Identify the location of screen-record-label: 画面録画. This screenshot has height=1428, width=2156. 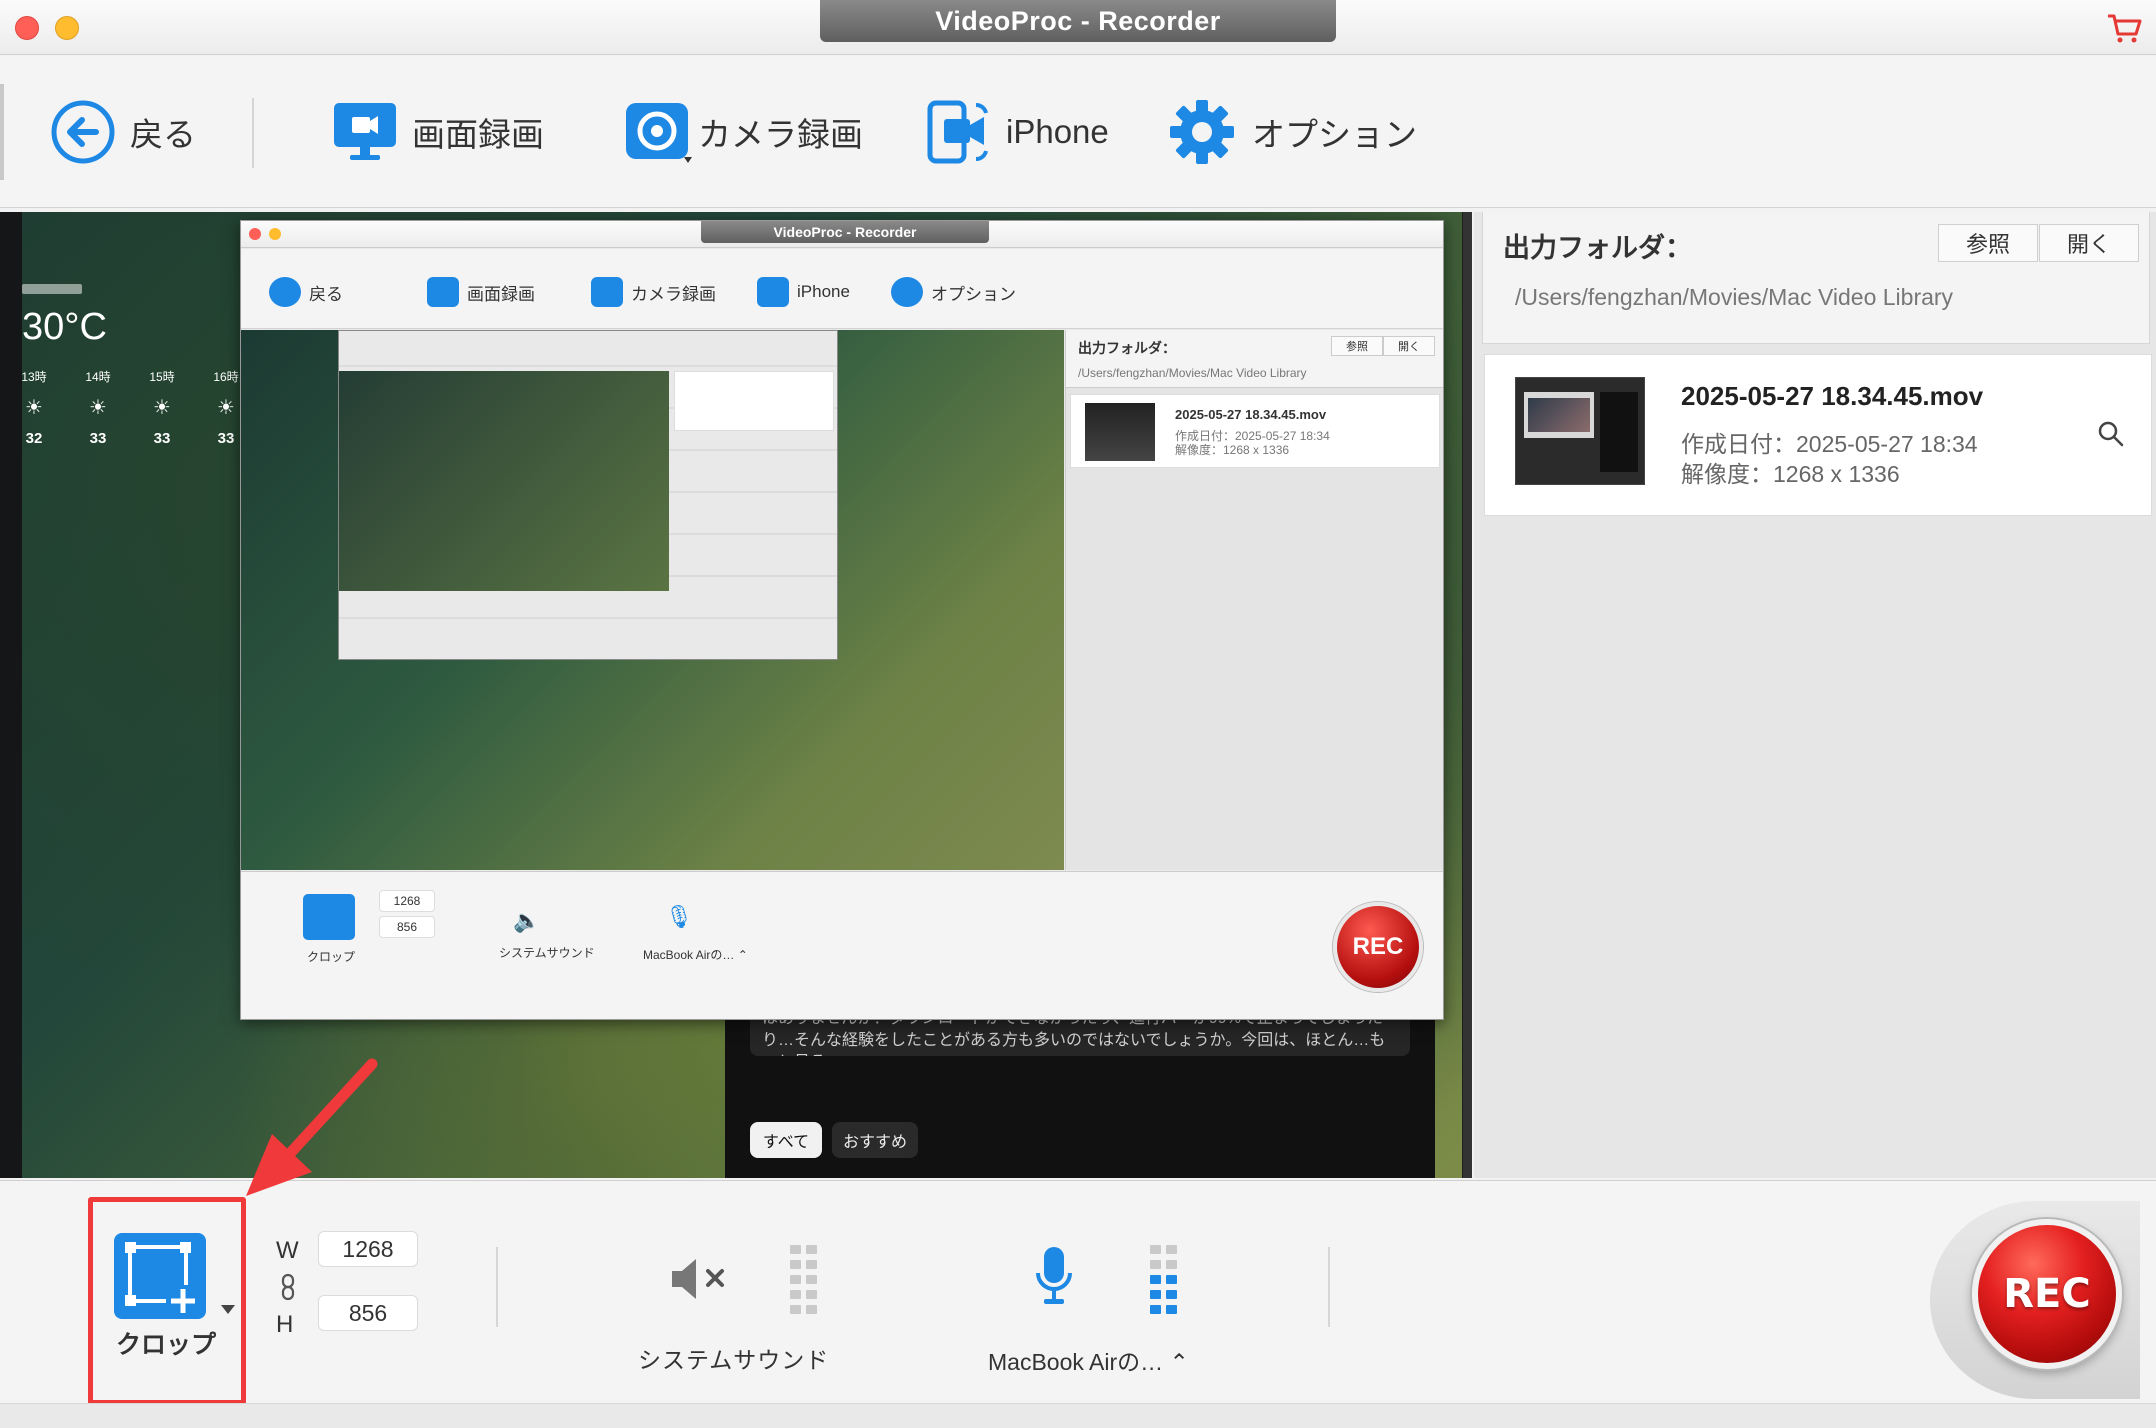
(478, 134).